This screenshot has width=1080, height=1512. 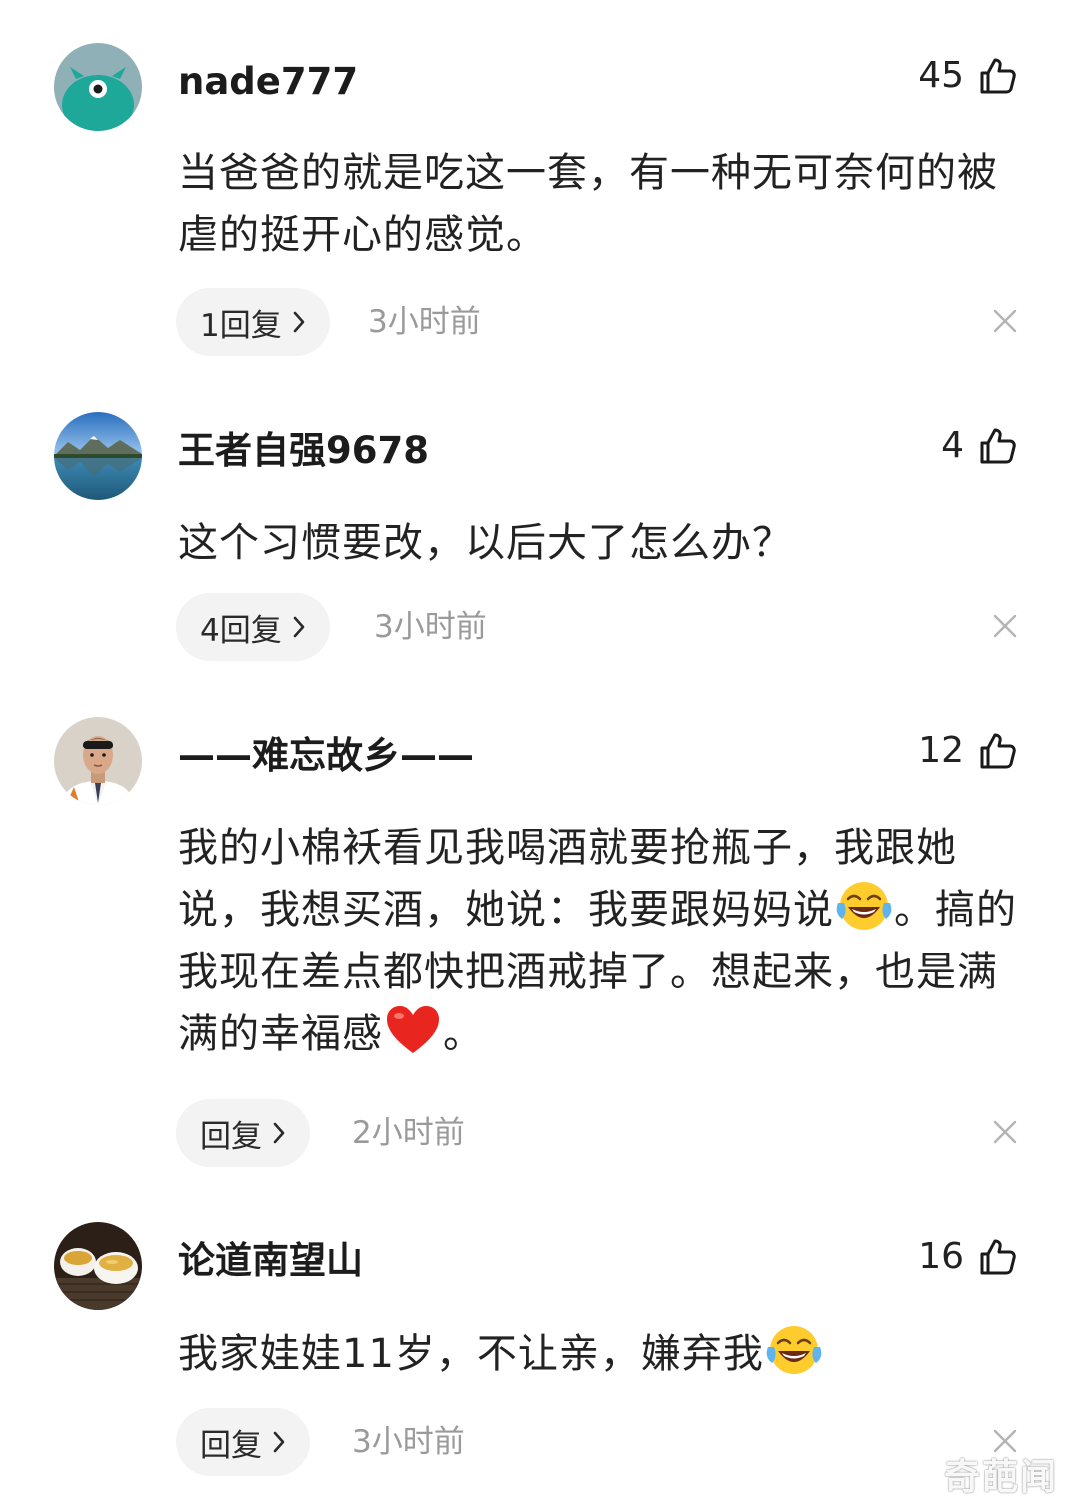 What do you see at coordinates (98, 1266) in the screenshot?
I see `avatar` at bounding box center [98, 1266].